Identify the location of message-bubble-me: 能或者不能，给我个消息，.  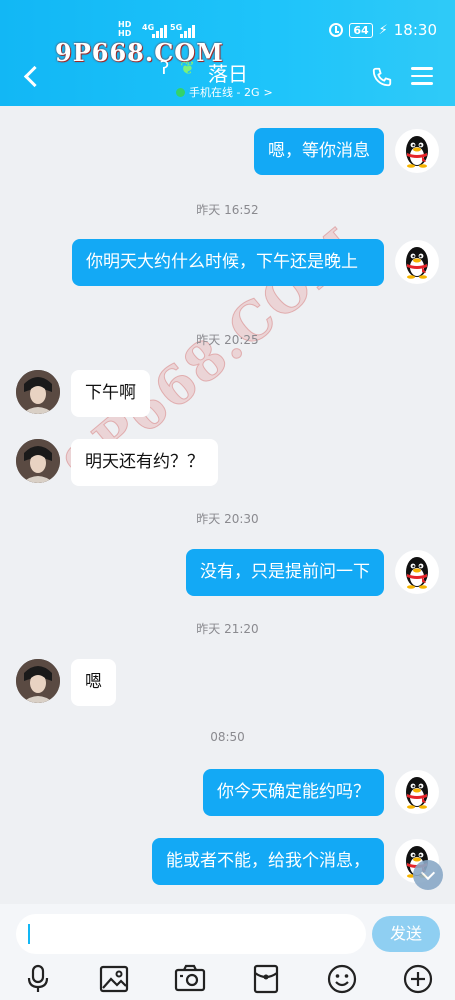
(268, 861).